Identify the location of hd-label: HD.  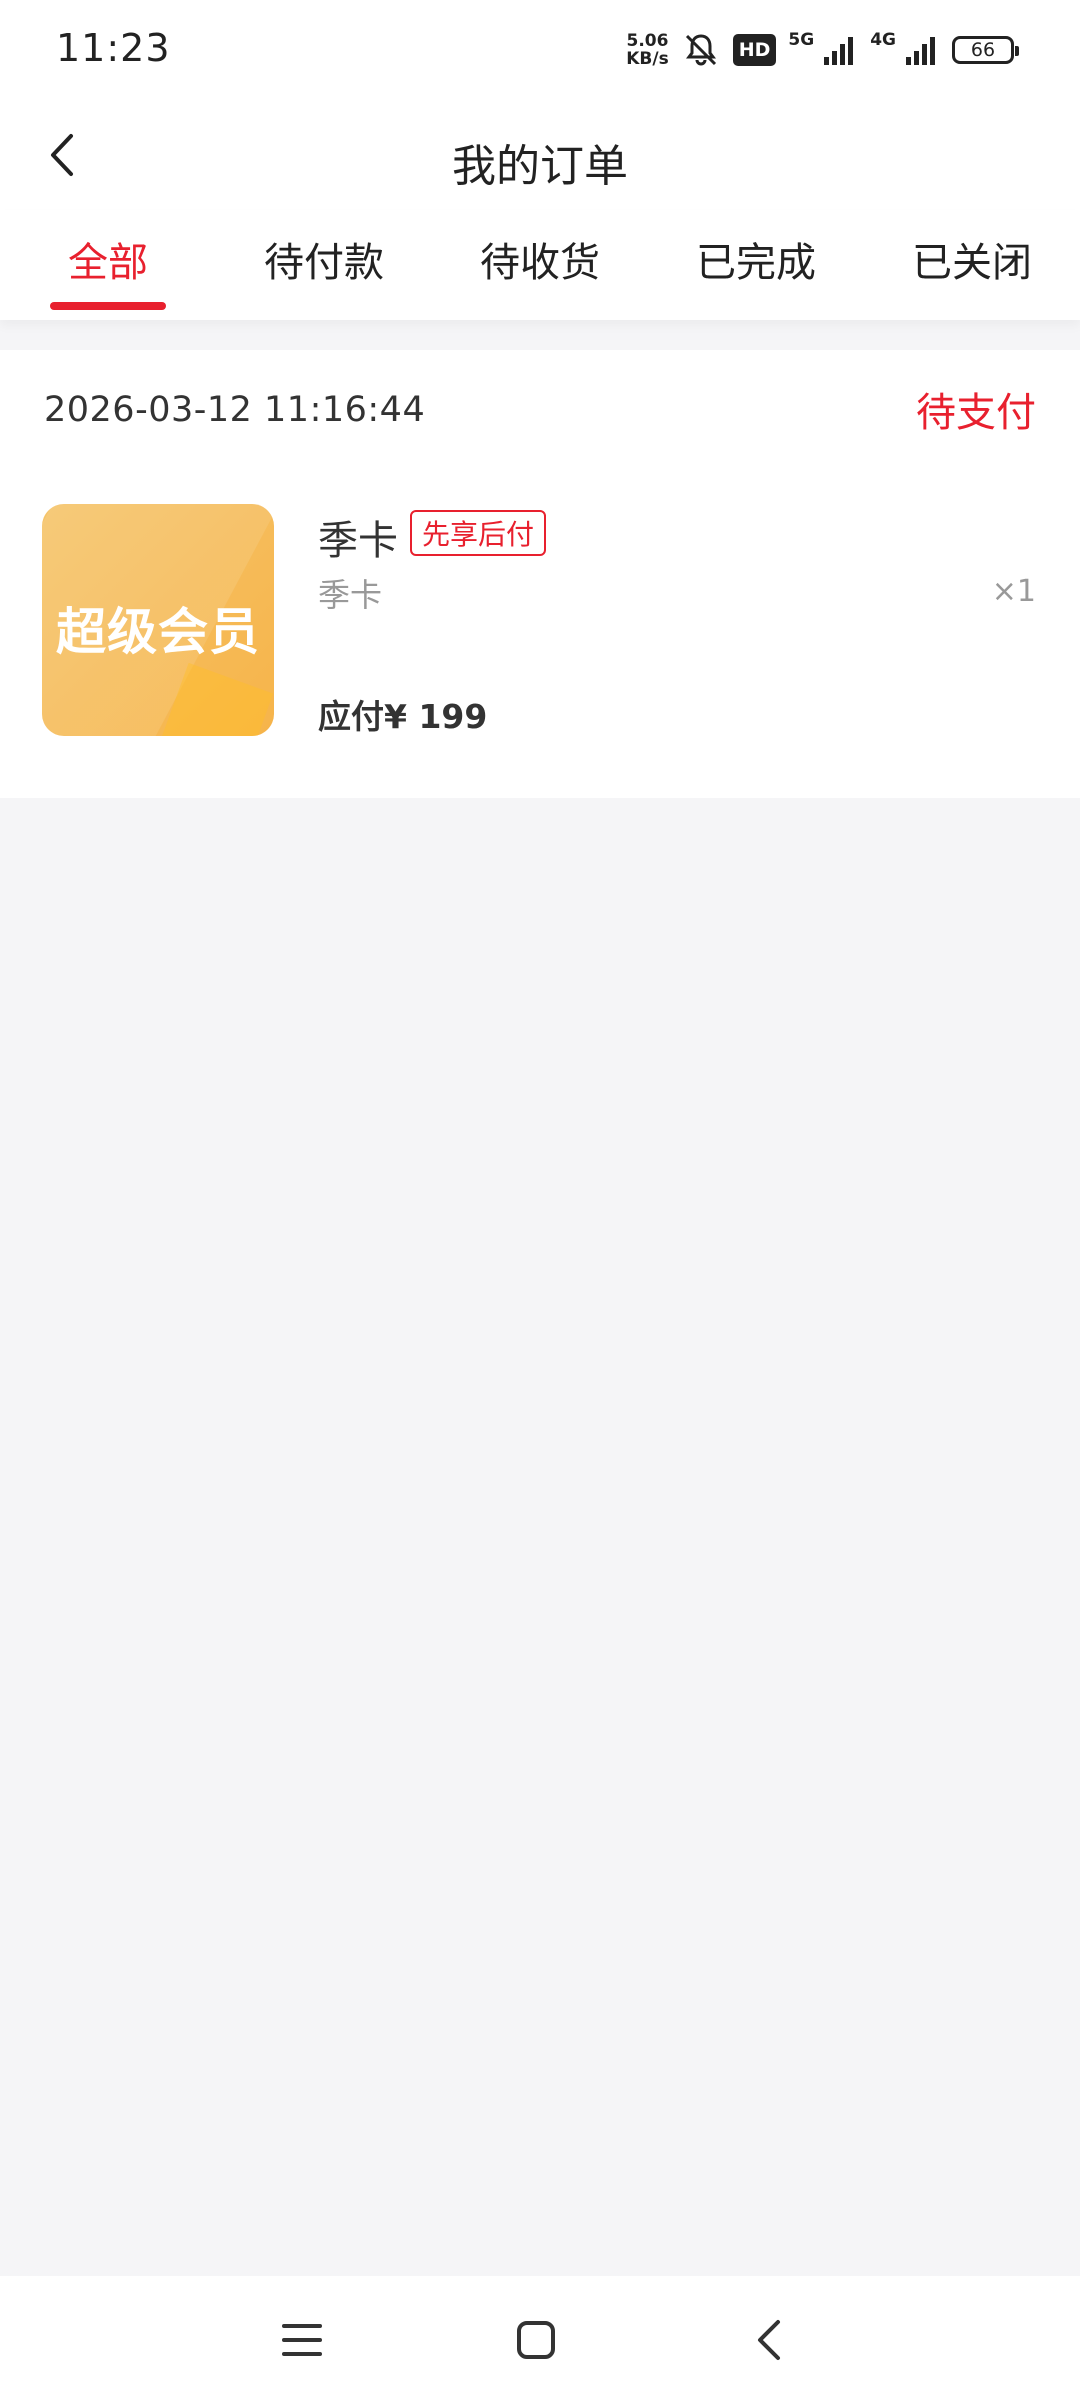
(754, 50).